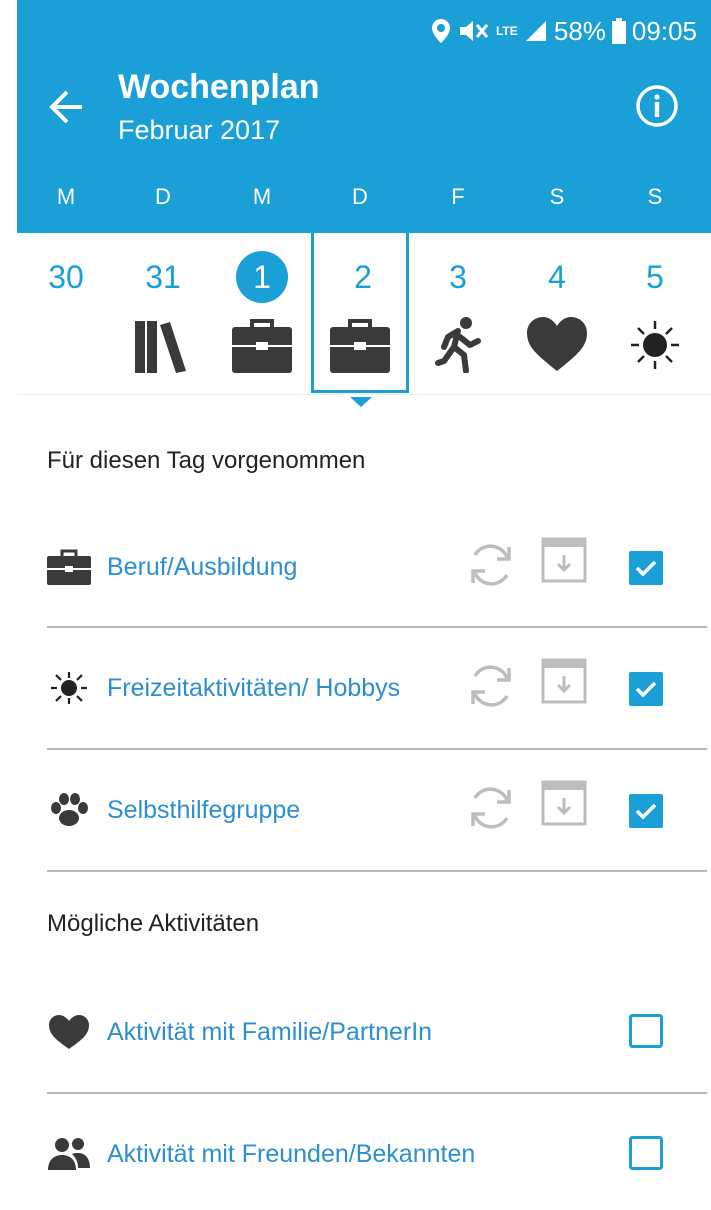  What do you see at coordinates (253, 688) in the screenshot?
I see `activity-label: Freizeitaktivitäten/ Hobbys` at bounding box center [253, 688].